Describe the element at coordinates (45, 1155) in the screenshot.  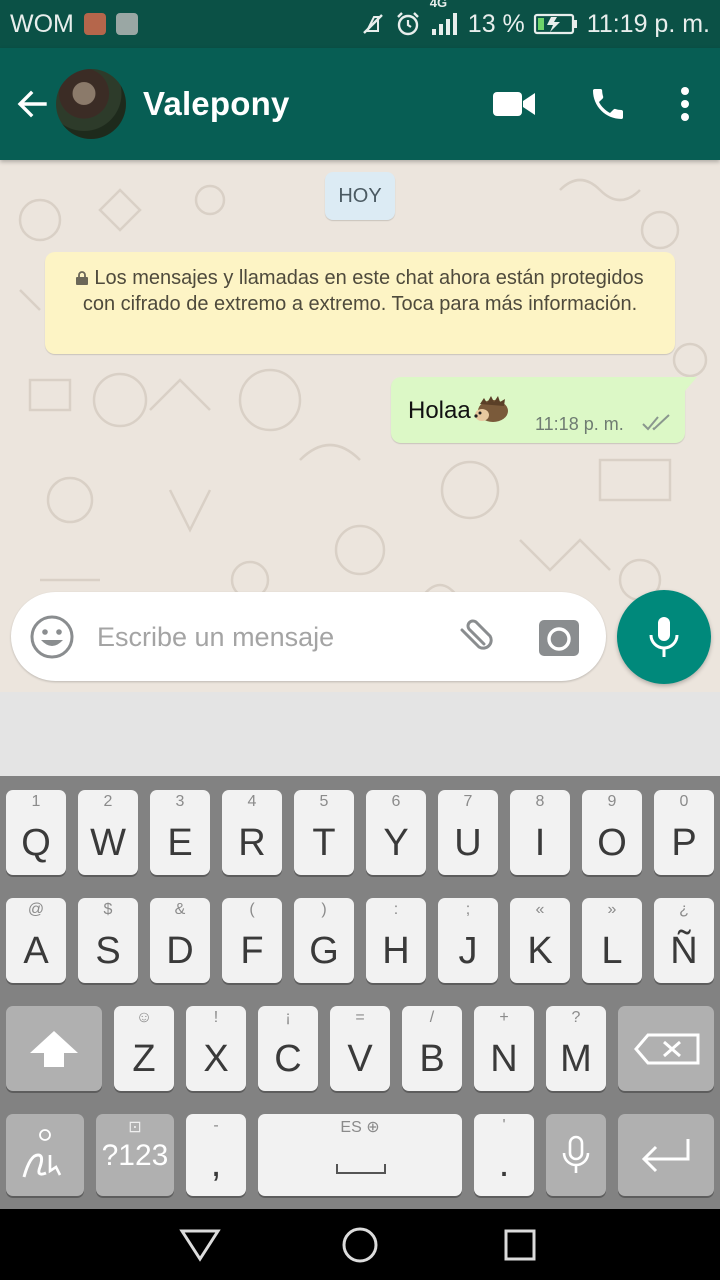
I see `handwriting-settings-key` at that location.